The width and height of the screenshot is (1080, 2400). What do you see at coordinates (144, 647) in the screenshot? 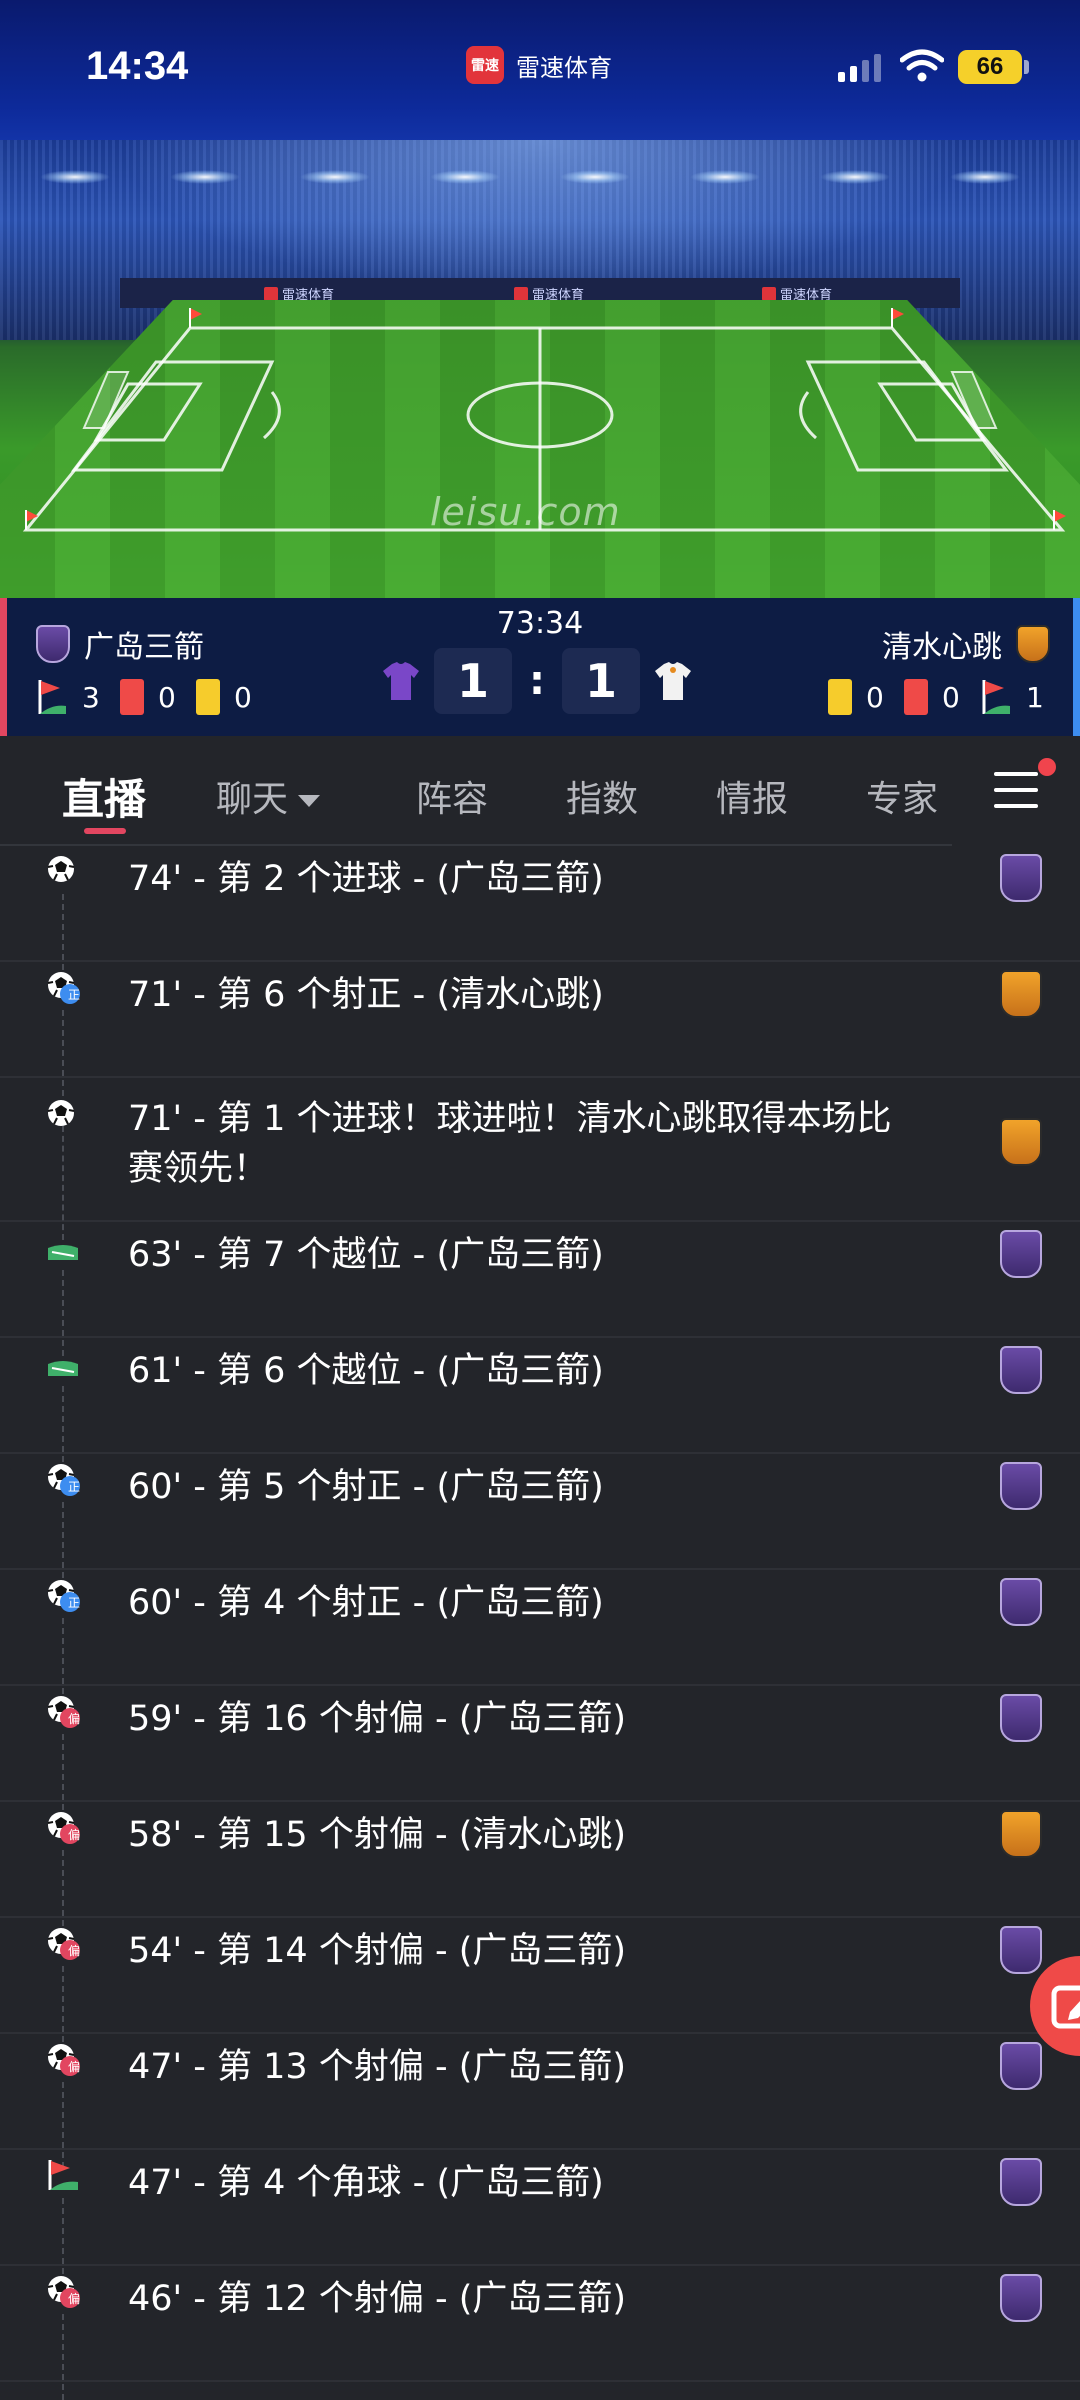
I see `home-team-name: 广岛三箭` at bounding box center [144, 647].